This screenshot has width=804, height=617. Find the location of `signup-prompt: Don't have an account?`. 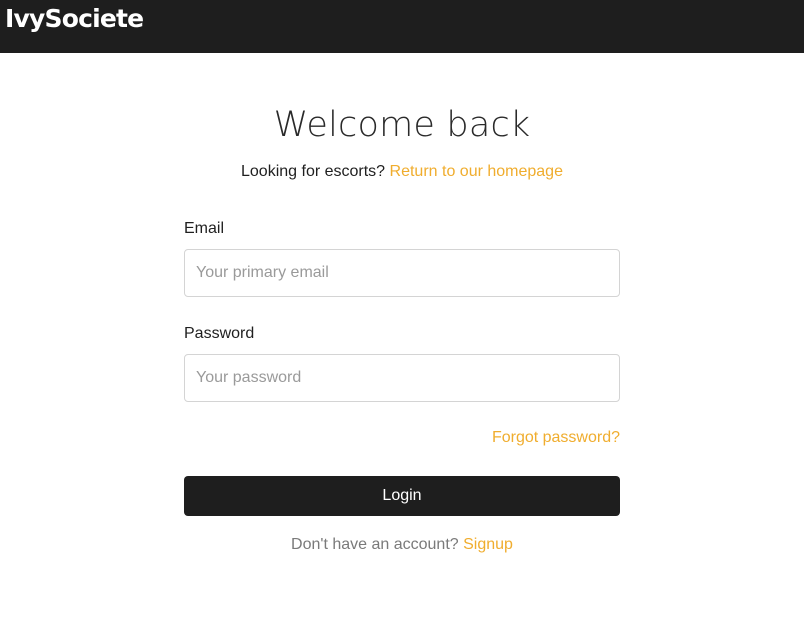

signup-prompt: Don't have an account? is located at coordinates (375, 544).